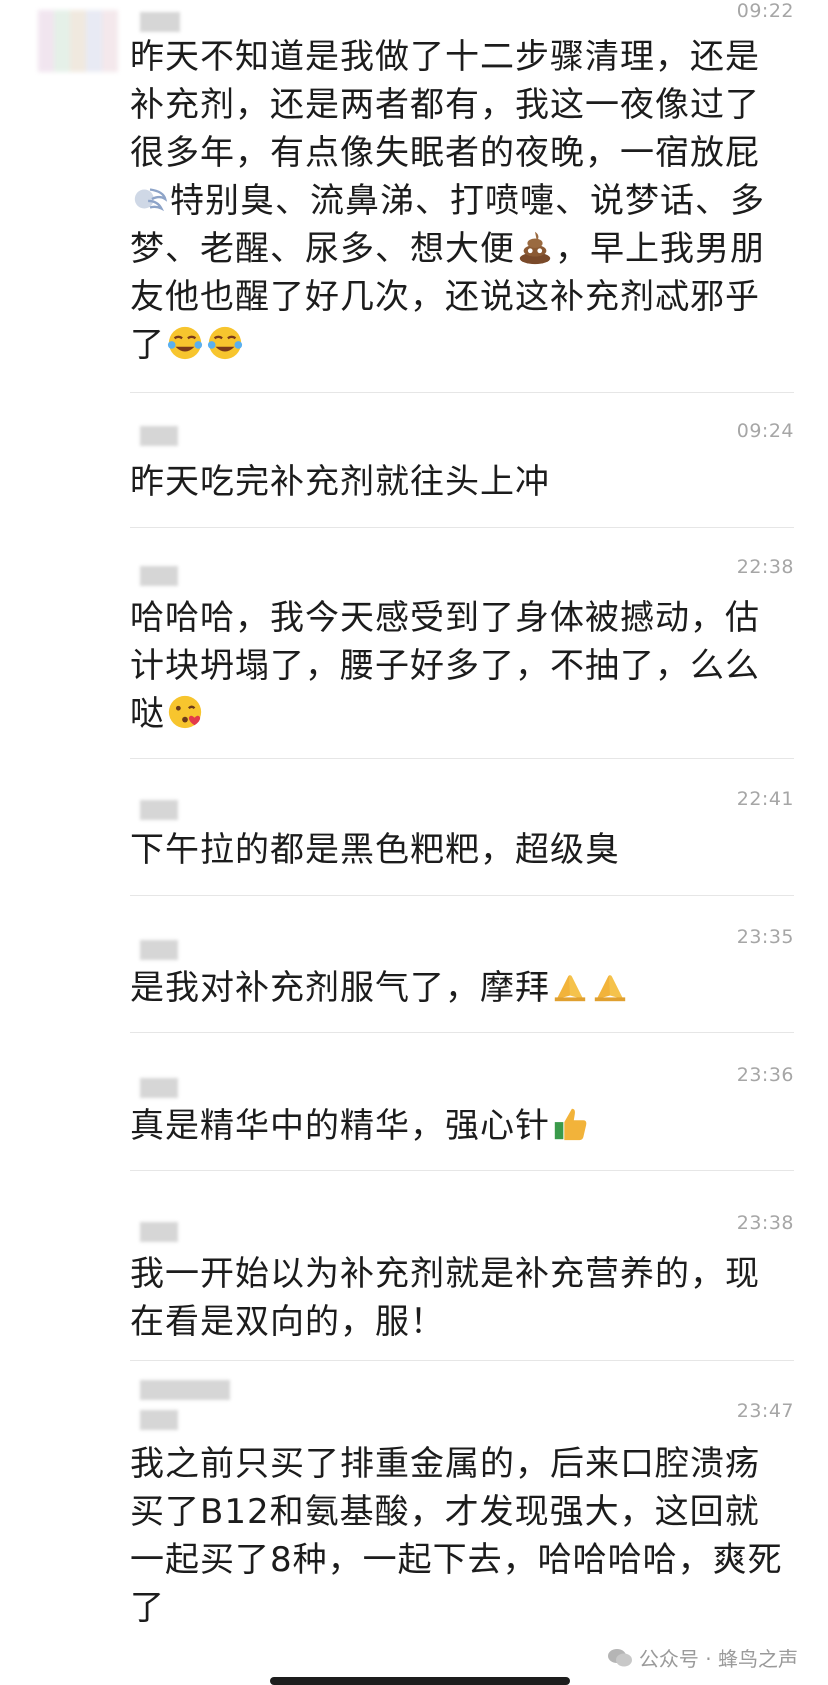 The width and height of the screenshot is (828, 1685). What do you see at coordinates (619, 1657) in the screenshot?
I see `wechat-icon` at bounding box center [619, 1657].